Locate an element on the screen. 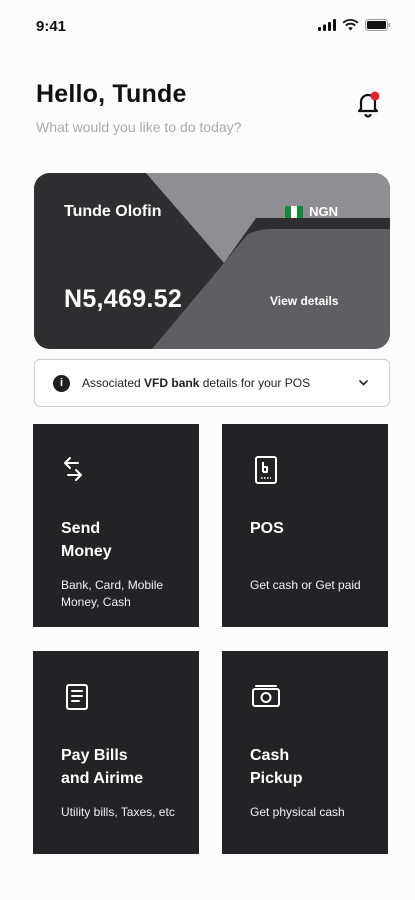 Image resolution: width=415 pixels, height=900 pixels. currency-badge: NGN is located at coordinates (311, 211).